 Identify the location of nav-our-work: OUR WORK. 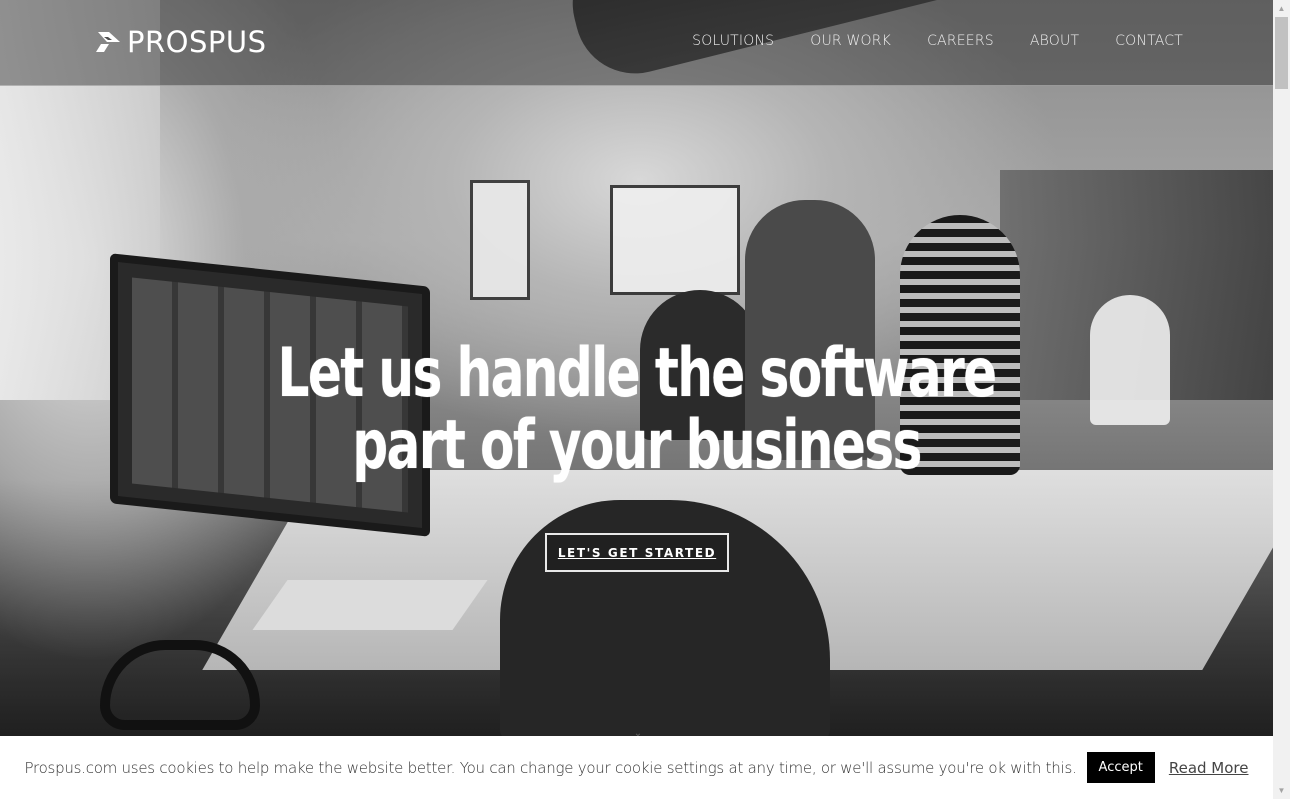
(850, 41).